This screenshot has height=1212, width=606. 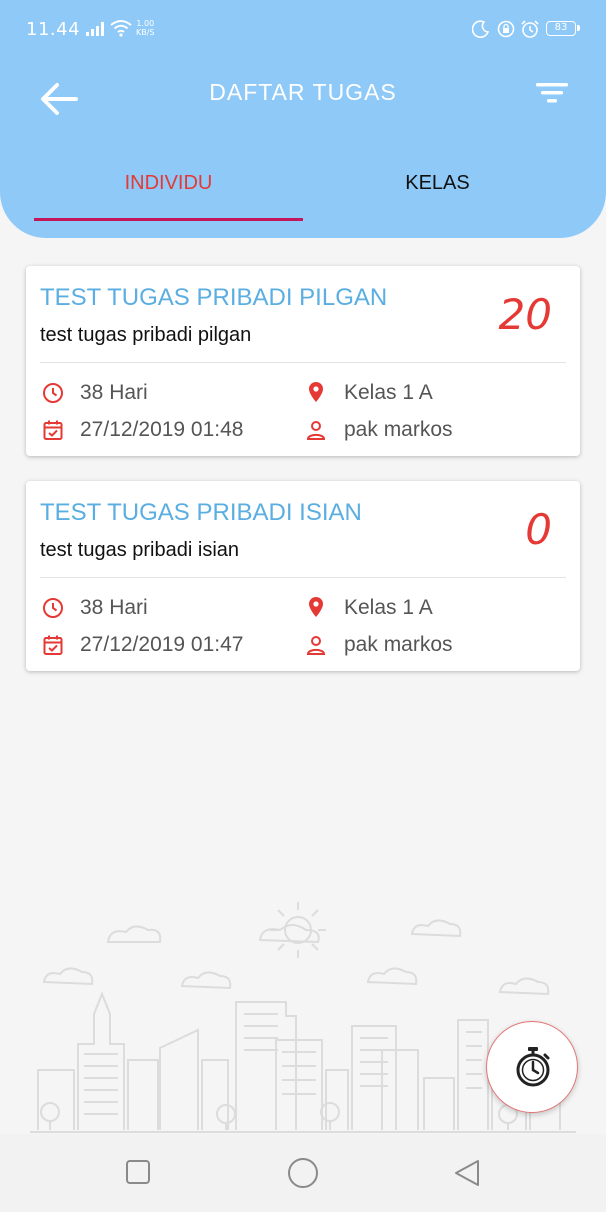 I want to click on tab-individu: INDIVIDU, so click(x=168, y=183).